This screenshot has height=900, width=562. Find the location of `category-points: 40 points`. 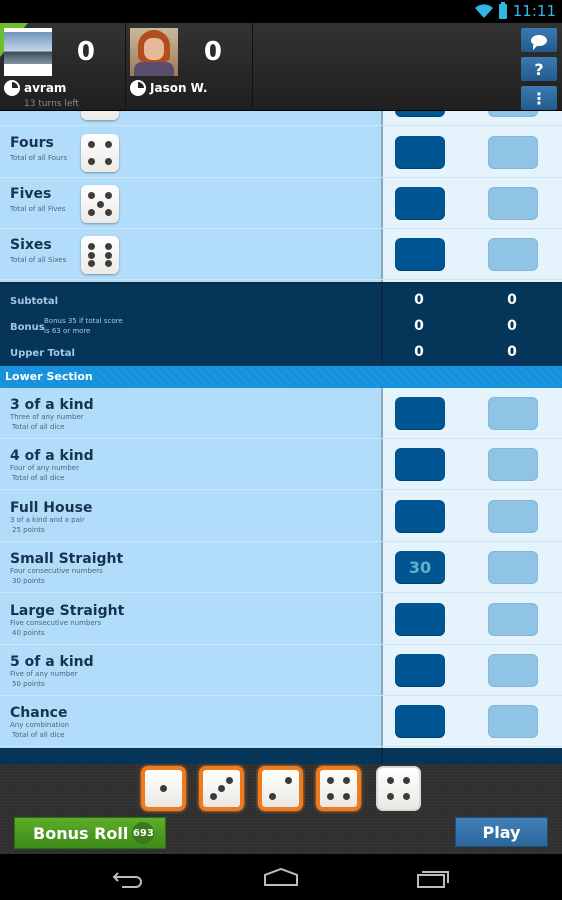

category-points: 40 points is located at coordinates (28, 632).